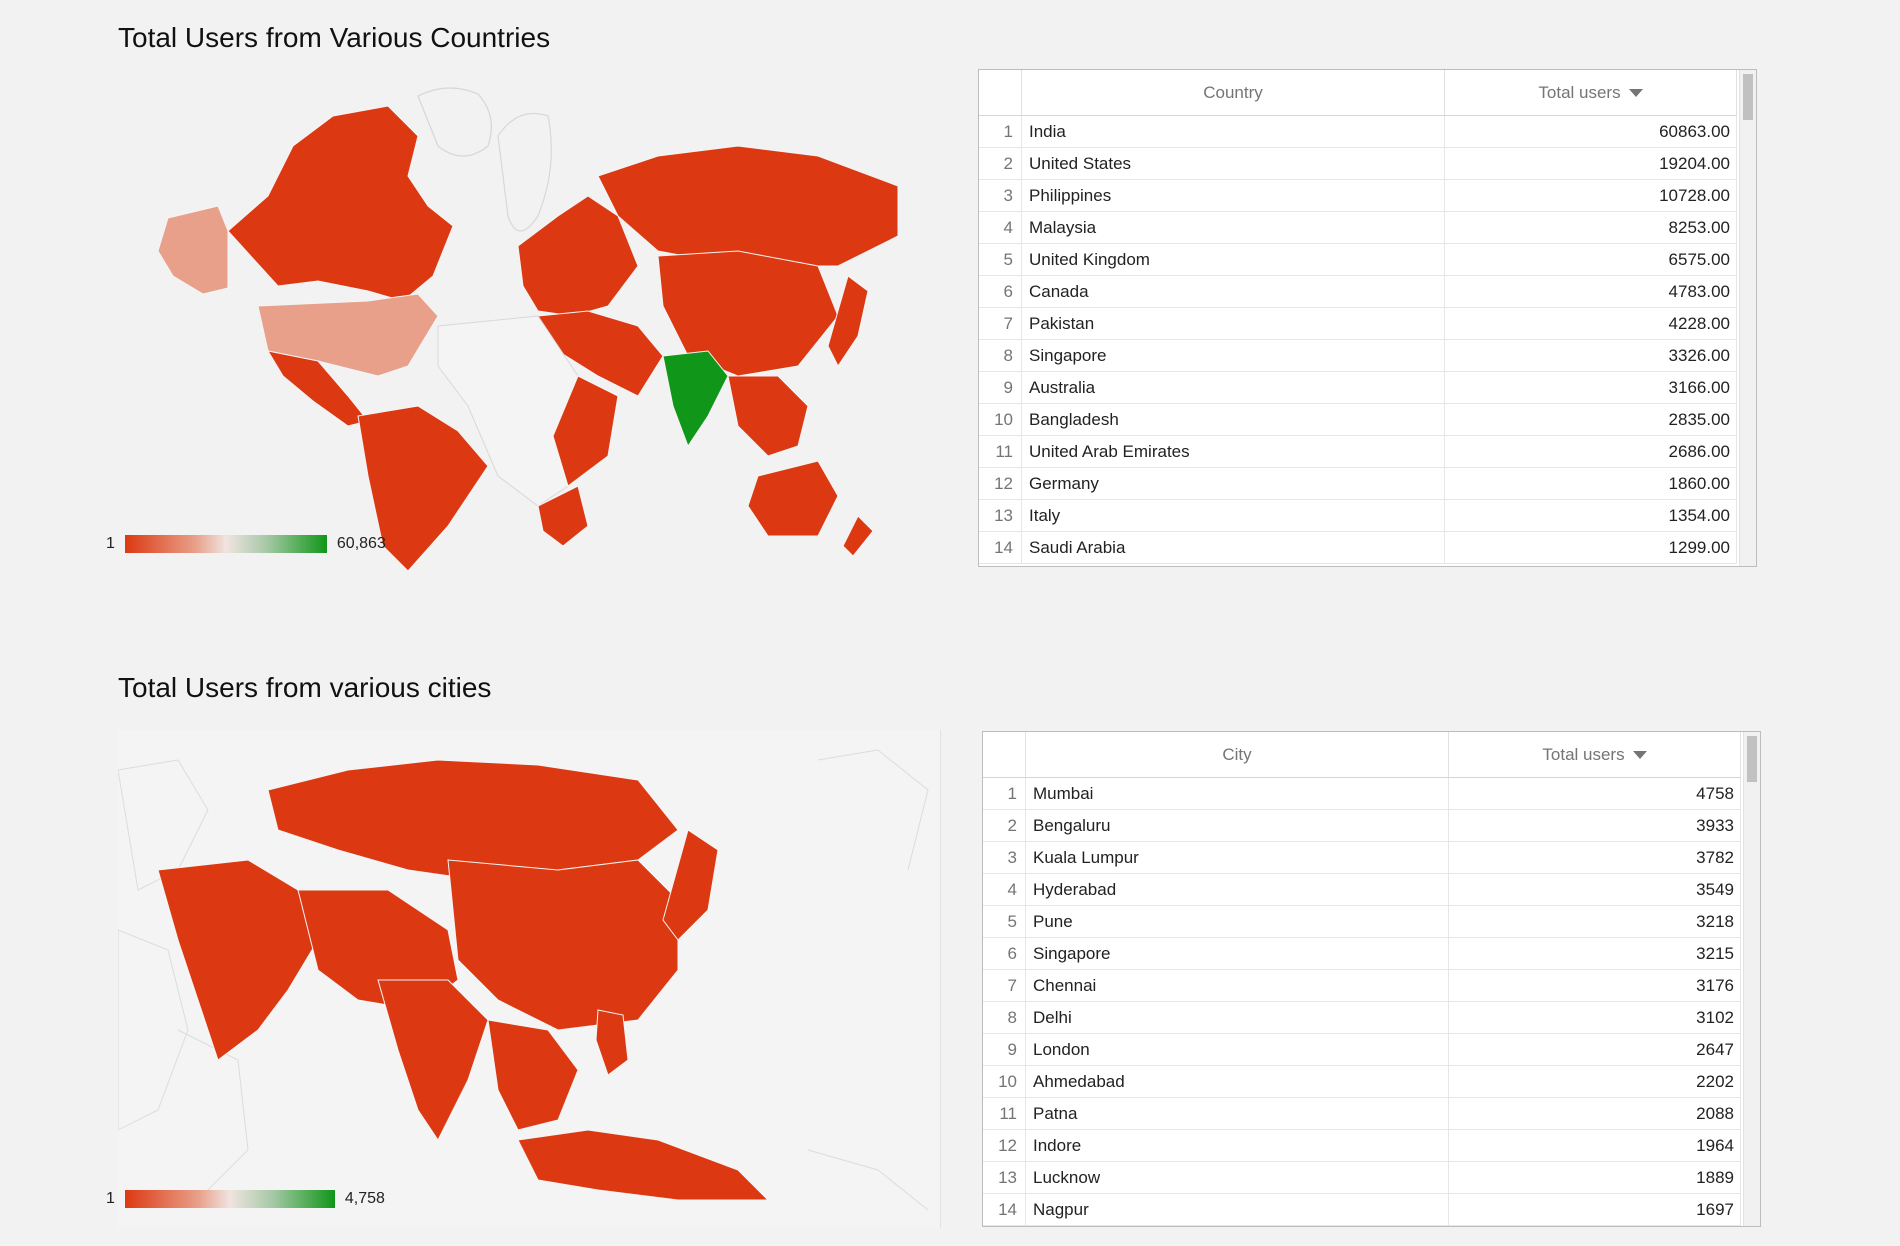  Describe the element at coordinates (1358, 451) in the screenshot. I see `table-row: 11 United Arab Emirates 2686.00` at that location.